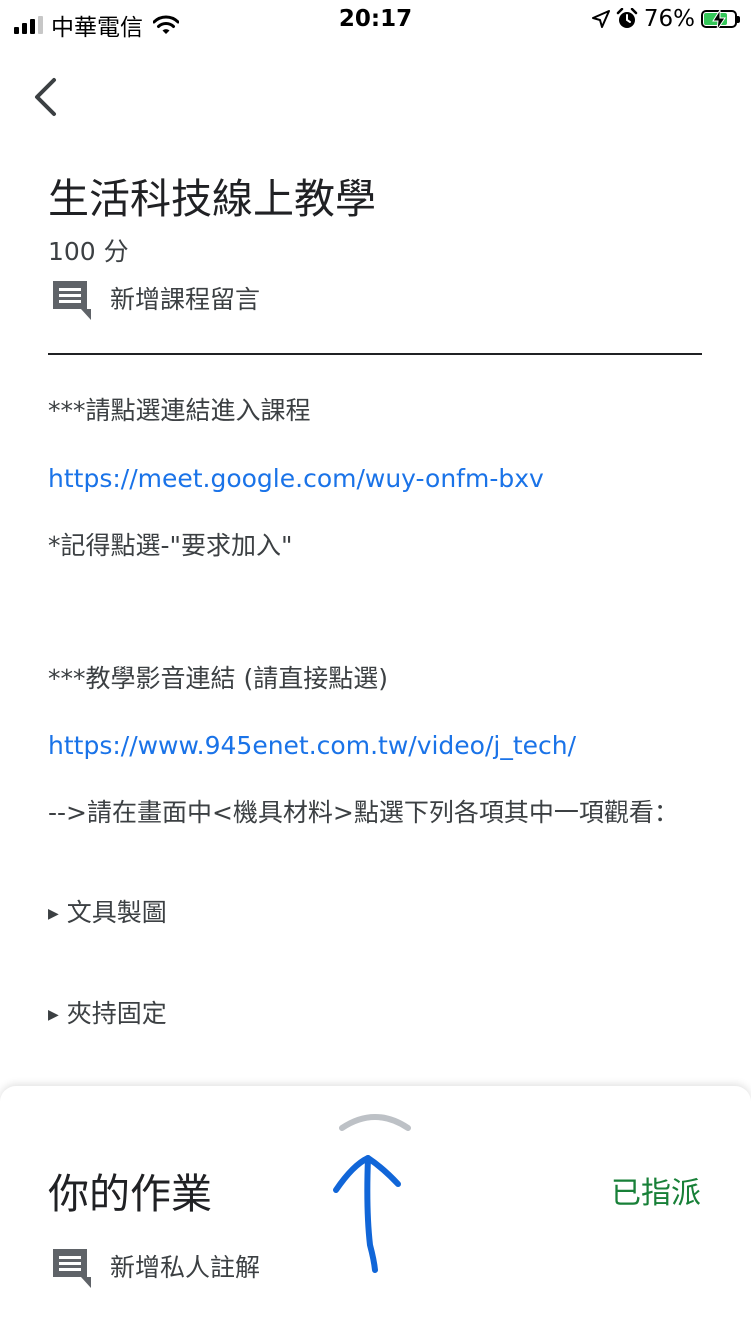 Image resolution: width=751 pixels, height=1334 pixels. I want to click on add-class-comment-label: 新增課程留言, so click(185, 299).